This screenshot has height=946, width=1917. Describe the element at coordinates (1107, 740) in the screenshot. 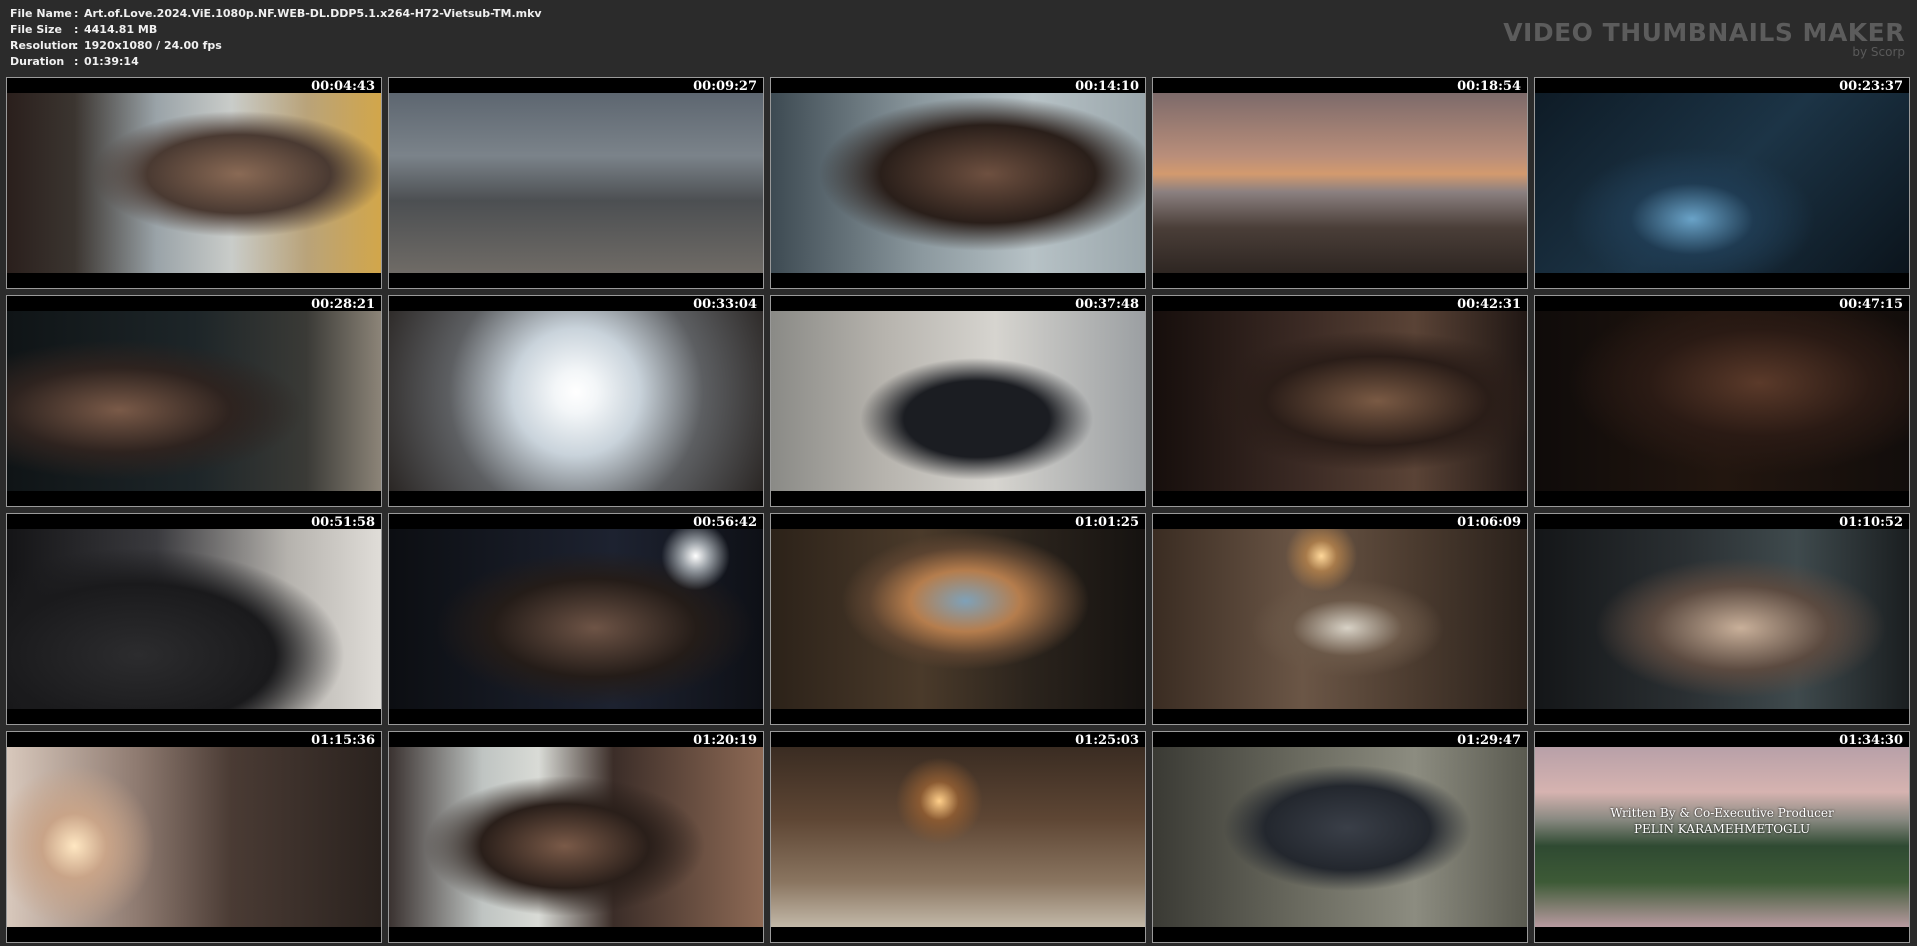

I see `thumbnail-timestamp: 01:25:03` at that location.